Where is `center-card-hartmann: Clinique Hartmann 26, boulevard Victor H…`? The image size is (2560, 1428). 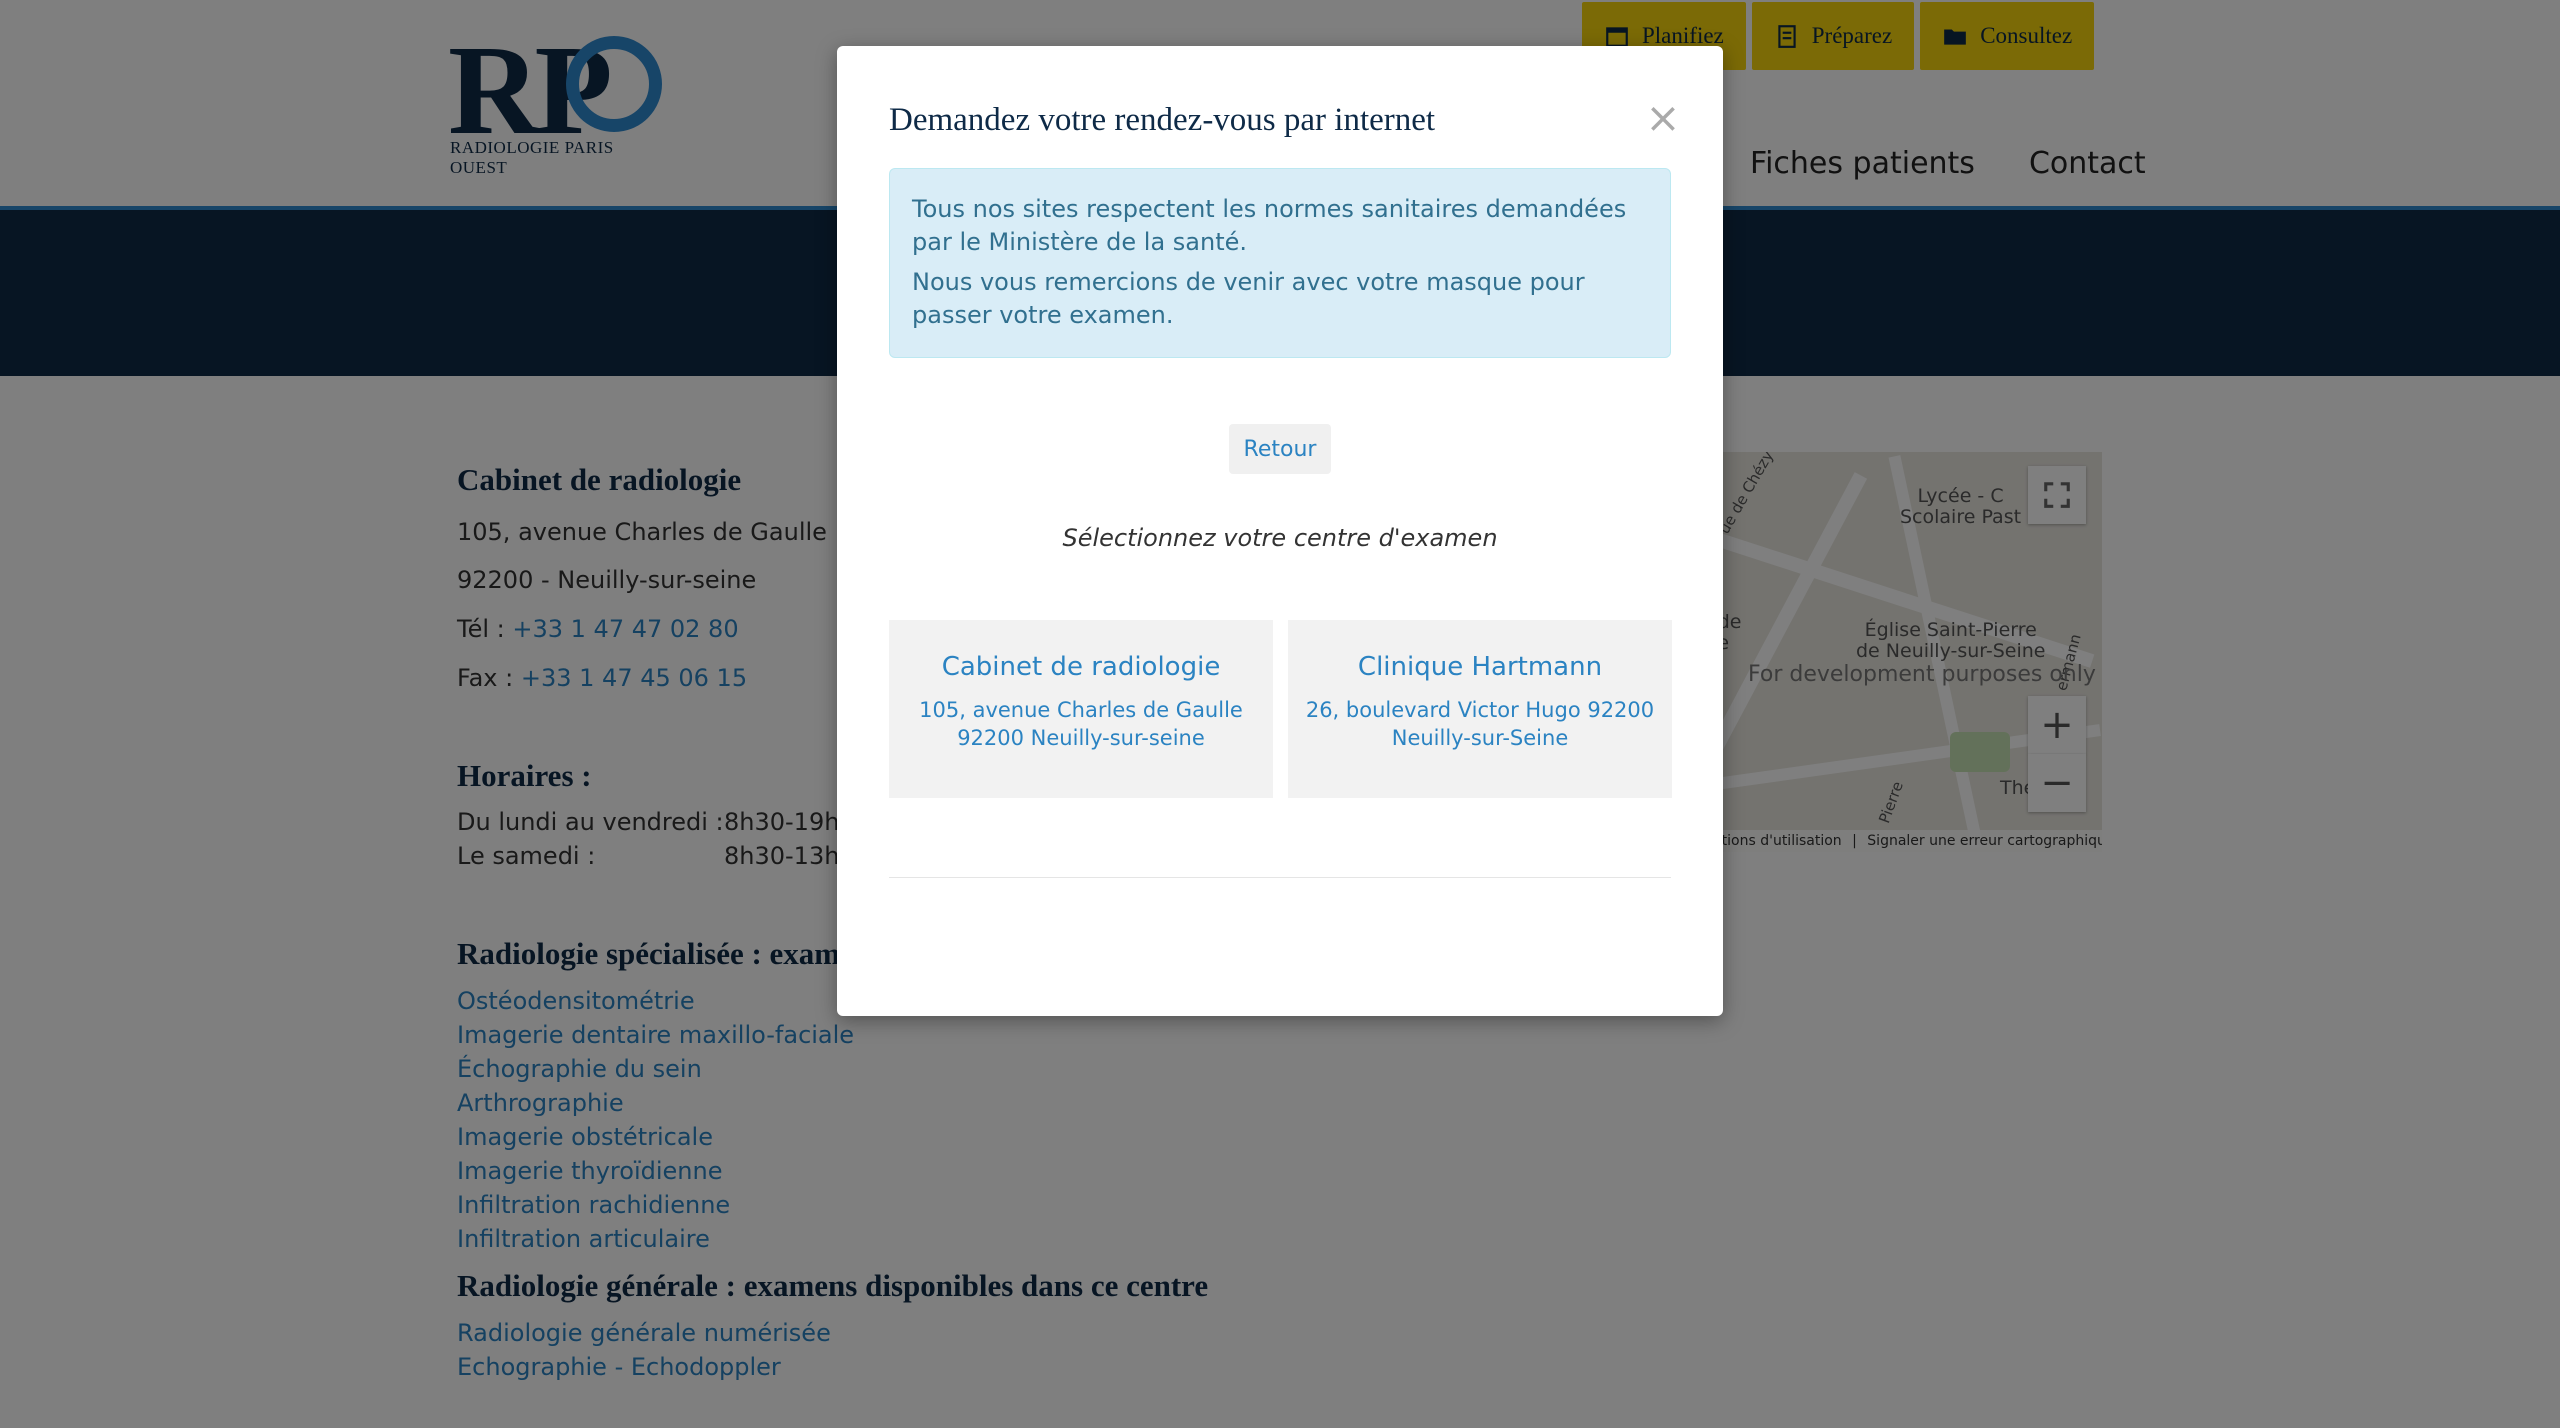 center-card-hartmann: Clinique Hartmann 26, boulevard Victor H… is located at coordinates (1480, 709).